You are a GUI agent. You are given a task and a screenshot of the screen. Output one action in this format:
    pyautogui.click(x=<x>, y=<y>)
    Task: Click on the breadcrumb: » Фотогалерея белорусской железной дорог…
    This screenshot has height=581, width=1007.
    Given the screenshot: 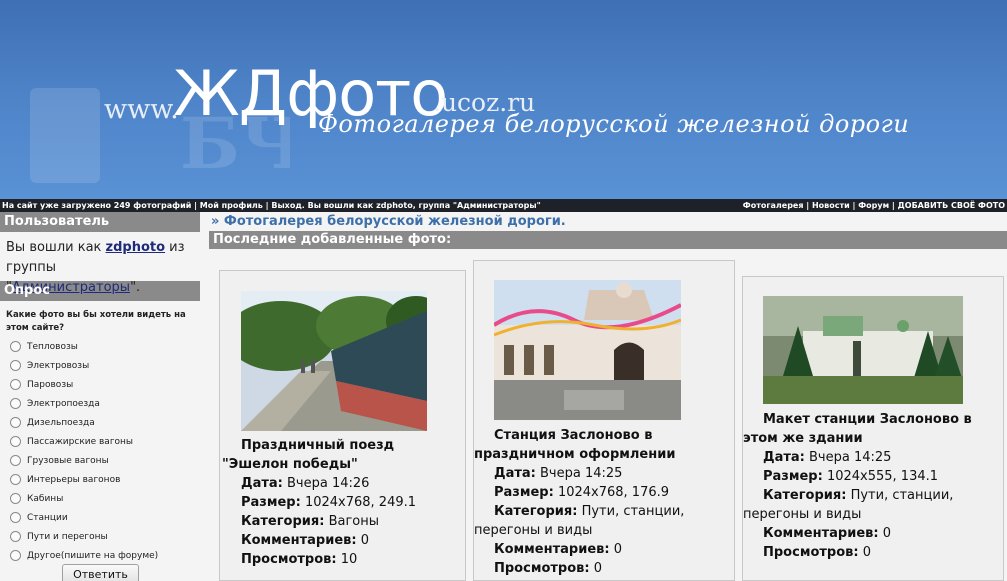 What is the action you would take?
    pyautogui.click(x=608, y=221)
    